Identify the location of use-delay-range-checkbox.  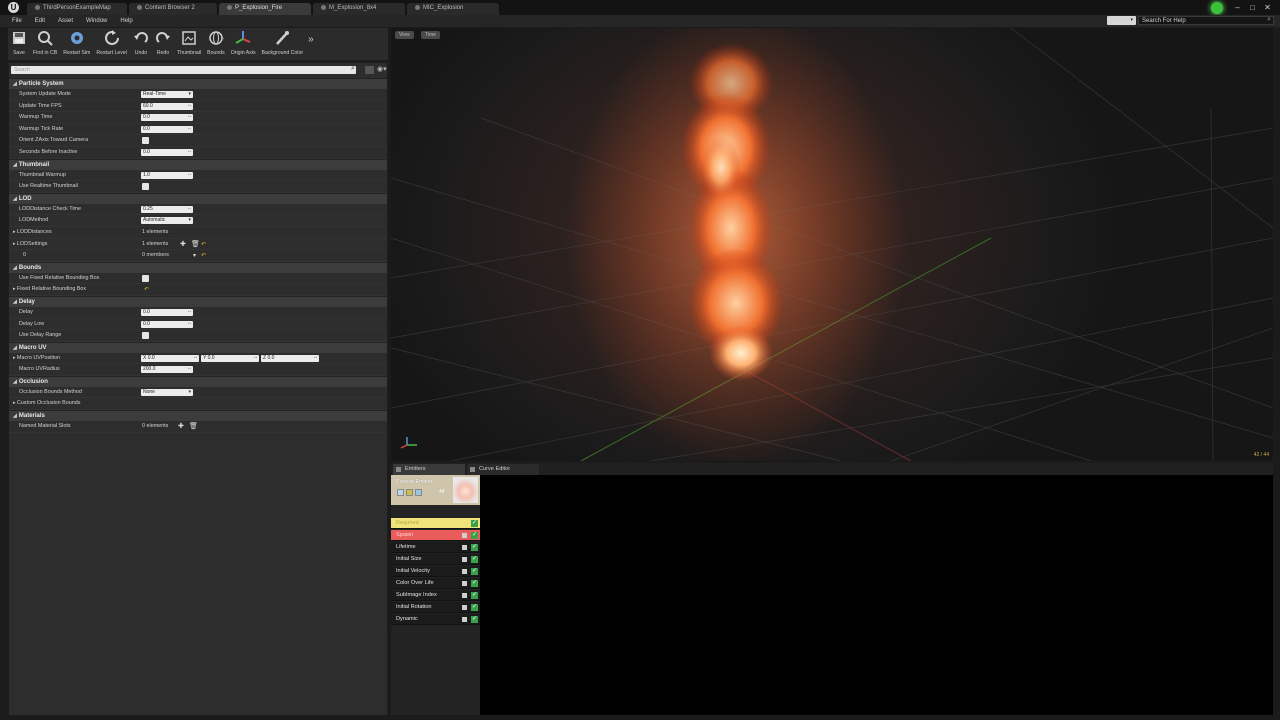
(145, 336).